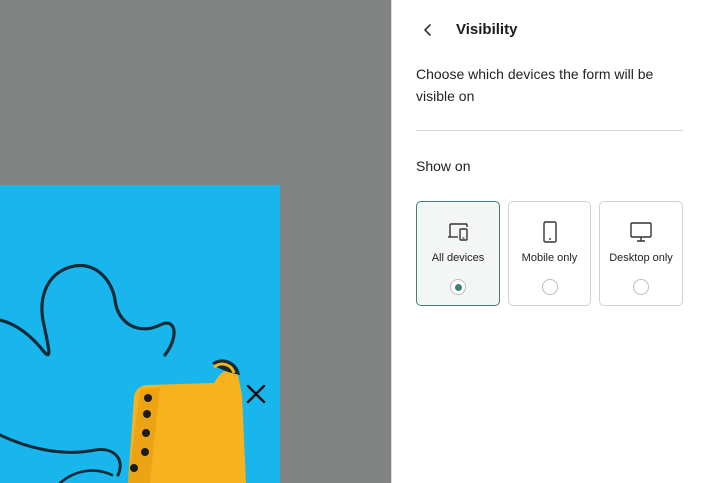 The image size is (703, 483). Describe the element at coordinates (487, 29) in the screenshot. I see `panel-title: Visibility` at that location.